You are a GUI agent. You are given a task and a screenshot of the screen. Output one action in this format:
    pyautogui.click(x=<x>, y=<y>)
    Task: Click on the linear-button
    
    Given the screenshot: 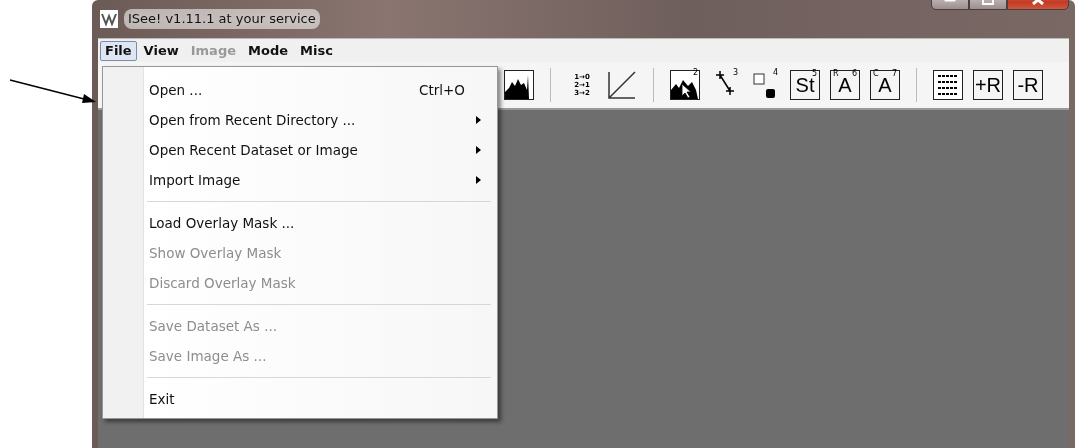 What is the action you would take?
    pyautogui.click(x=622, y=85)
    